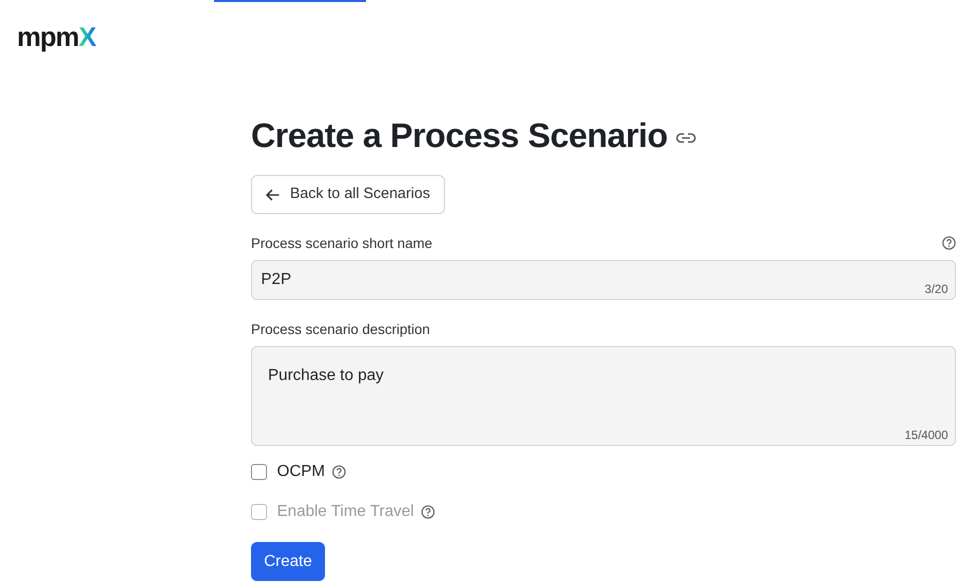 The image size is (967, 588). What do you see at coordinates (926, 435) in the screenshot?
I see `character-counter: 15/4000` at bounding box center [926, 435].